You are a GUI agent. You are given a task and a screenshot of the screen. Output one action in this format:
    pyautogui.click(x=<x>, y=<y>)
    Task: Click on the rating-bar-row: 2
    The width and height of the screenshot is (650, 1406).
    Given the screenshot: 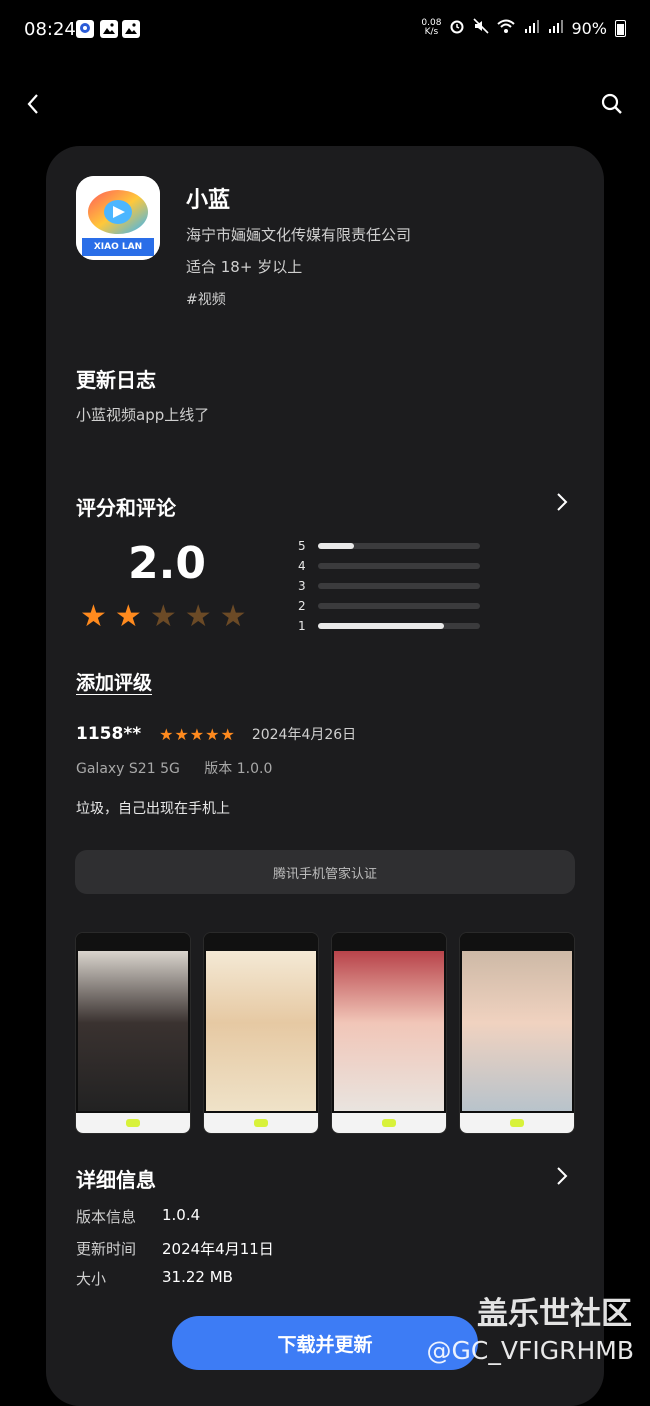 What is the action you would take?
    pyautogui.click(x=398, y=606)
    